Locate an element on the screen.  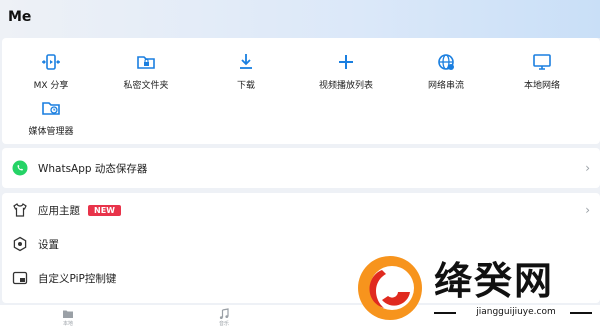
share-video-icon is located at coordinates (51, 62).